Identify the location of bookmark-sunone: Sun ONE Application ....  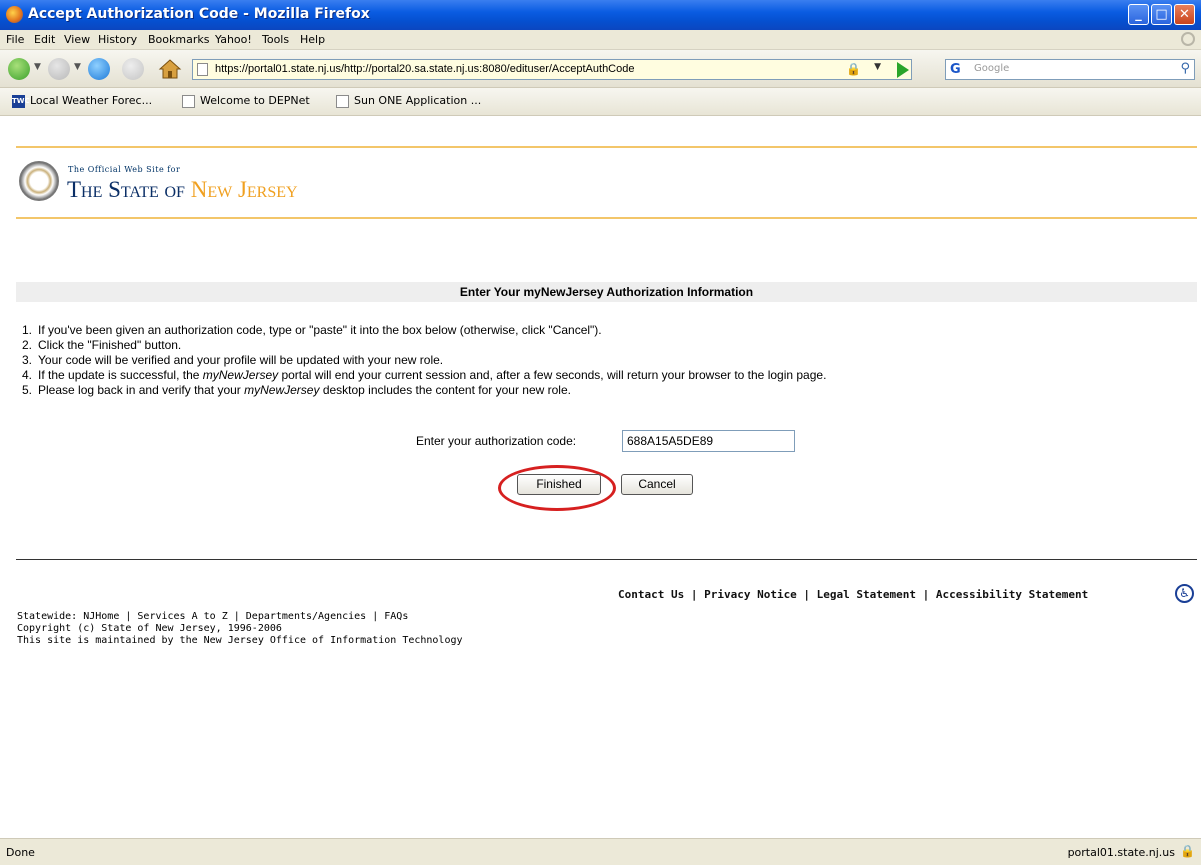
(408, 101).